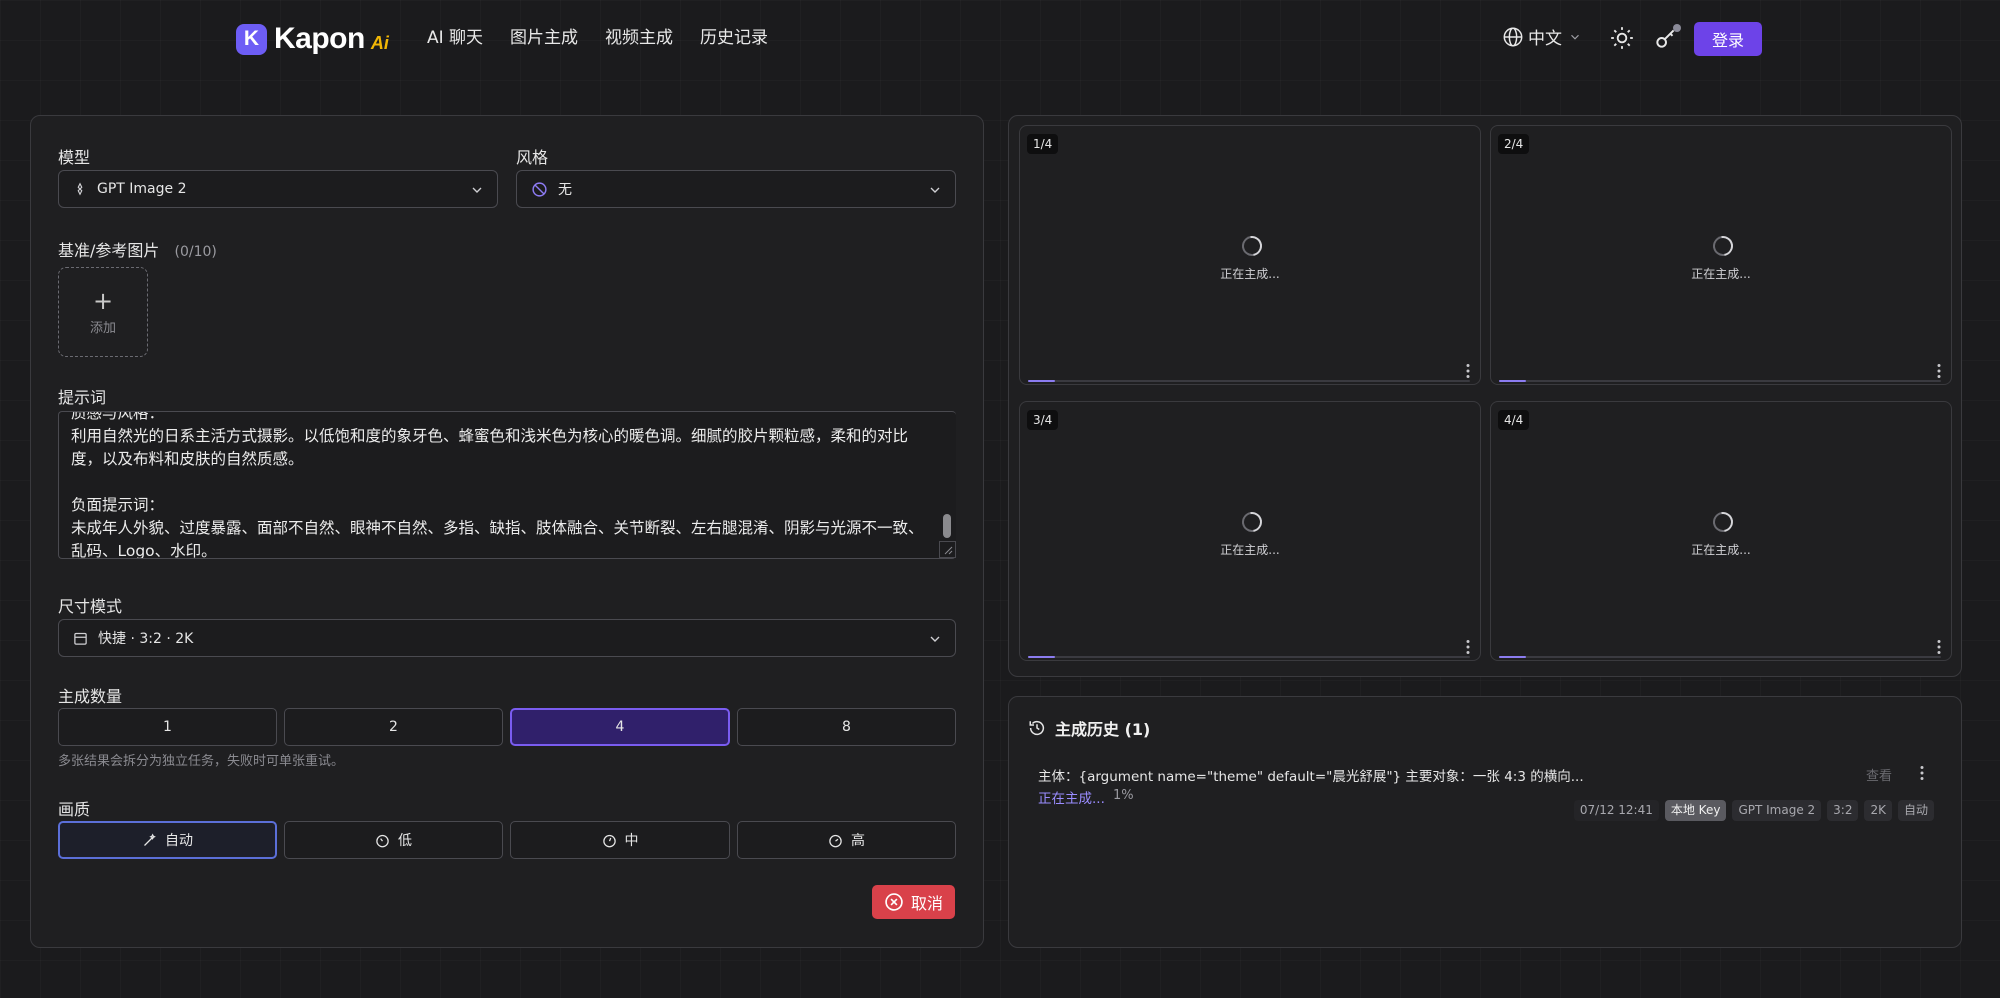 The image size is (2000, 998). I want to click on quality-option-auto: 自动, so click(167, 840).